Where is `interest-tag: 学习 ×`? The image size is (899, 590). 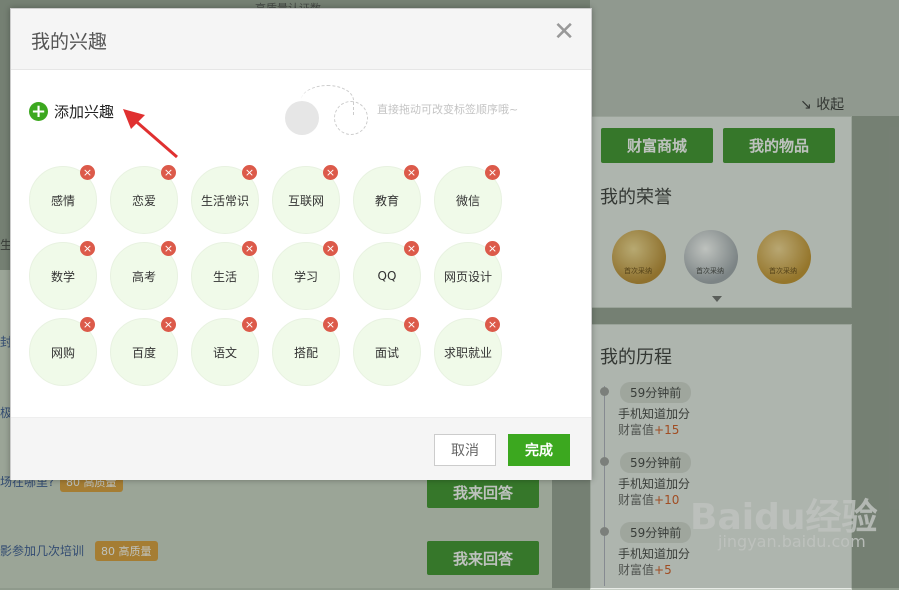 interest-tag: 学习 × is located at coordinates (306, 275).